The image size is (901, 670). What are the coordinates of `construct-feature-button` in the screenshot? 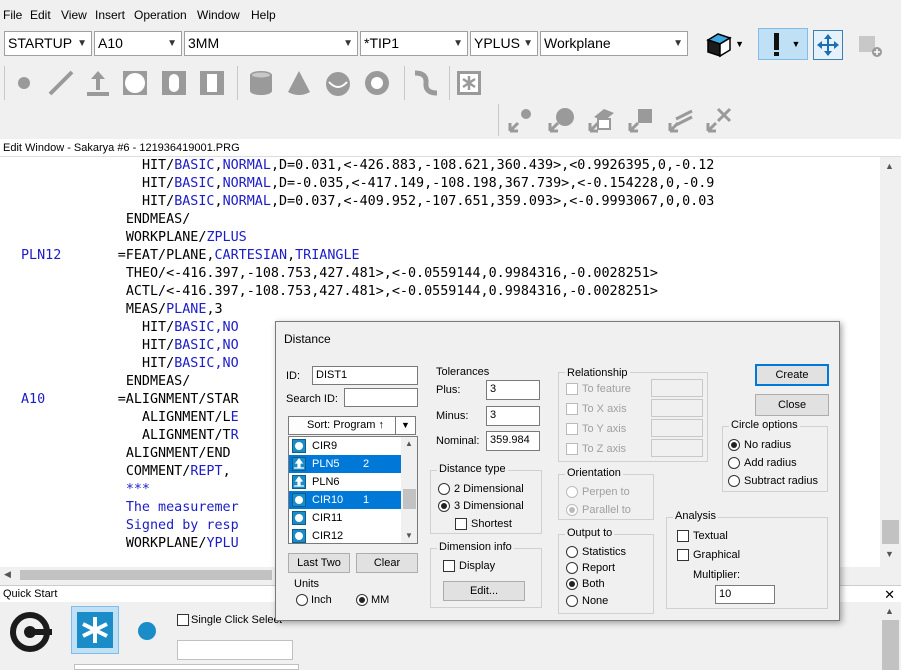 It's located at (642, 120).